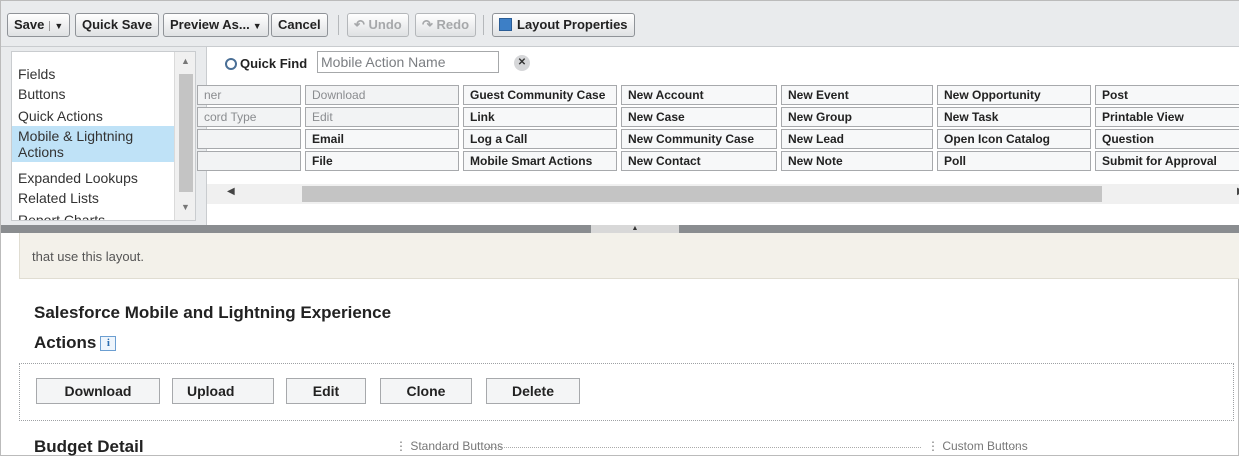 The width and height of the screenshot is (1239, 457). I want to click on custom-buttons-text: Custom Buttons, so click(985, 446).